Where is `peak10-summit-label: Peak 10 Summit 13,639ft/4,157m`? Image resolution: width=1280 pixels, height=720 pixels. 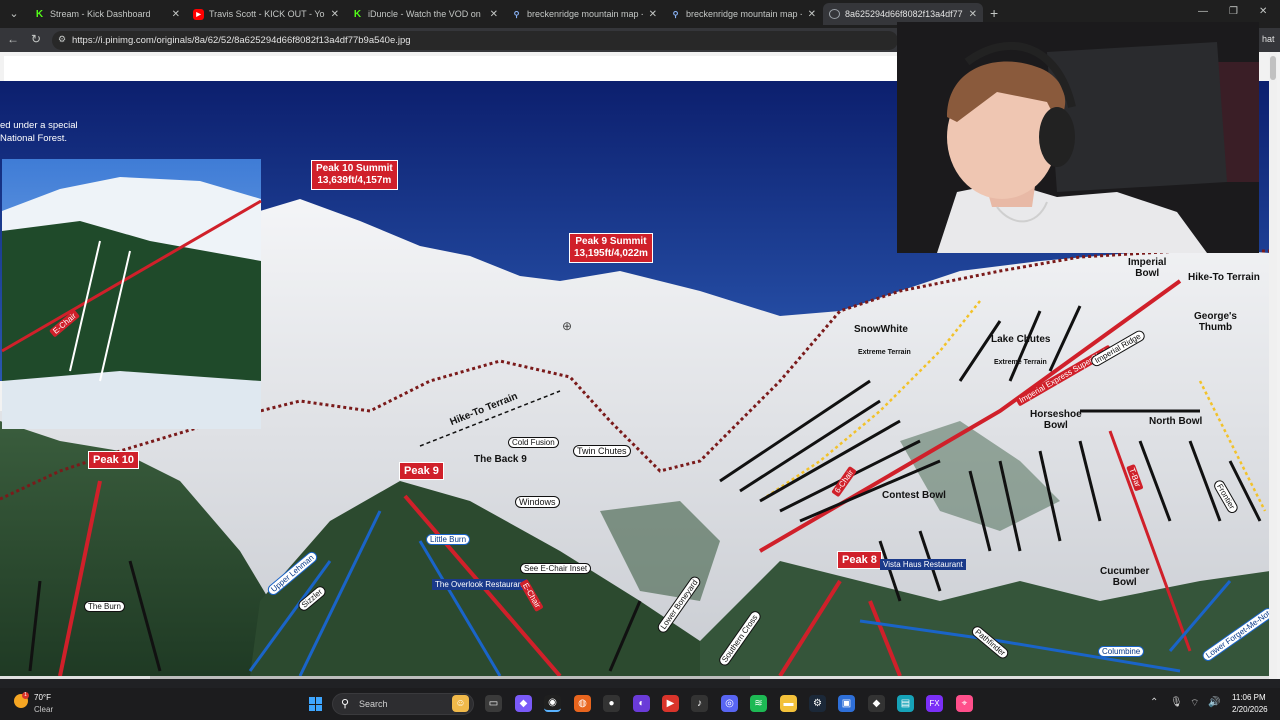 peak10-summit-label: Peak 10 Summit 13,639ft/4,157m is located at coordinates (354, 175).